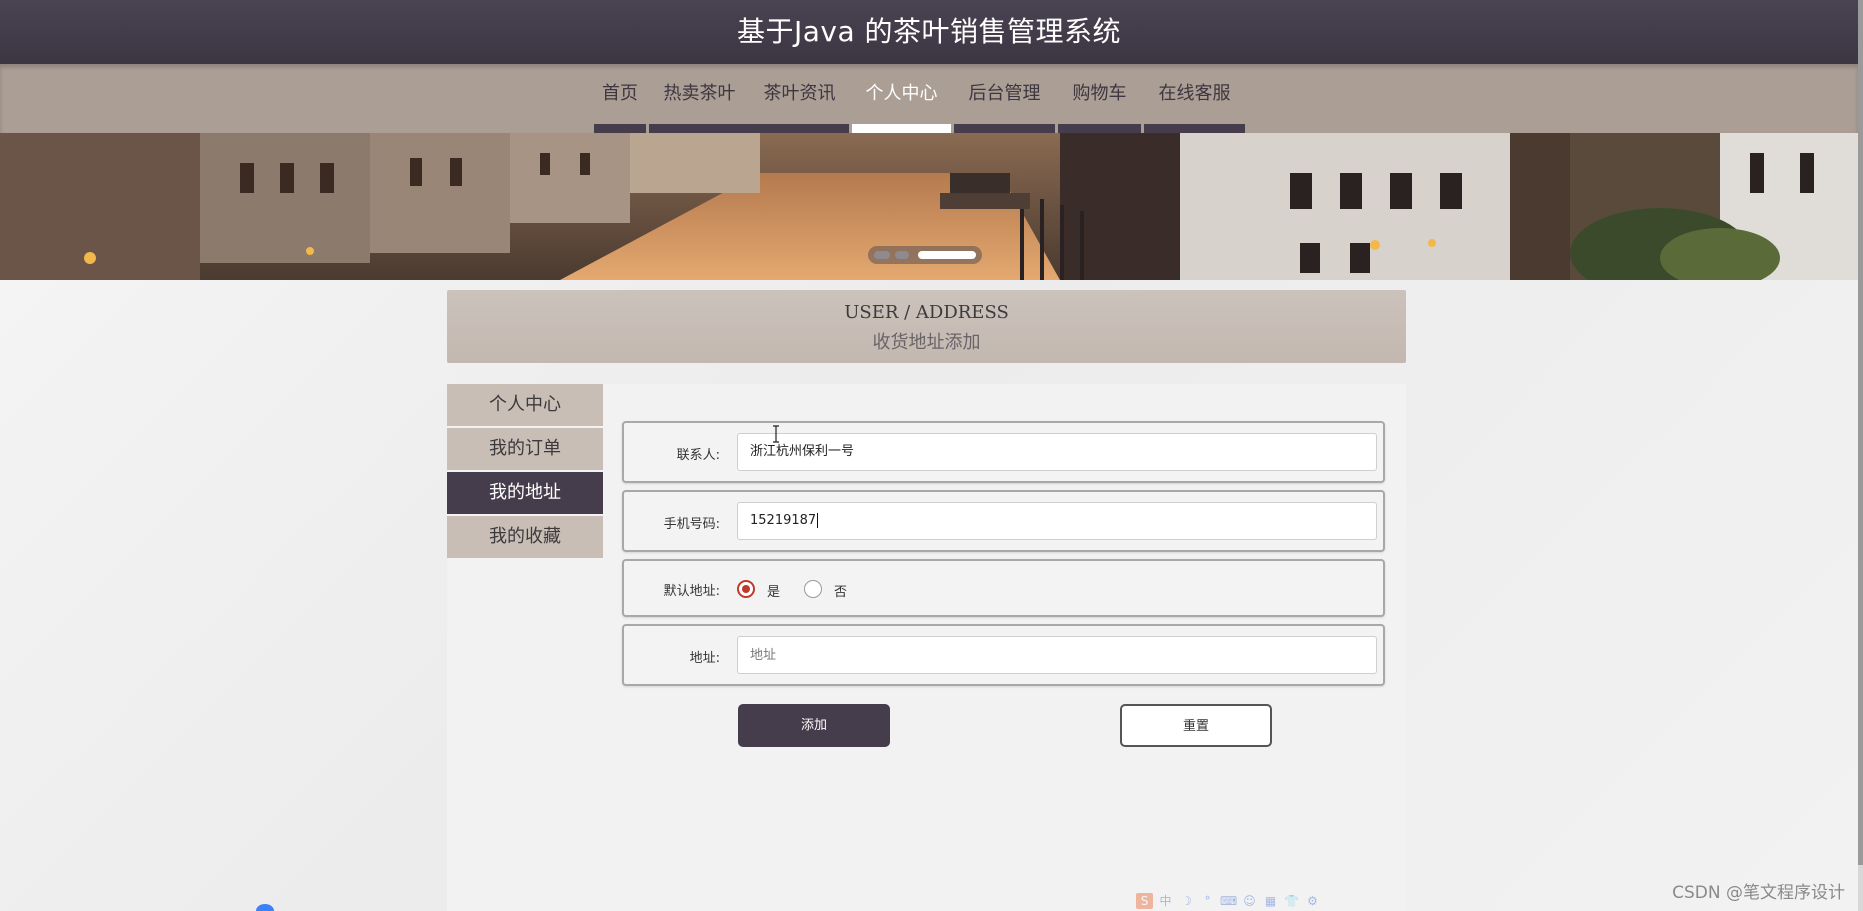  I want to click on contact-label: 联系人:, so click(698, 455).